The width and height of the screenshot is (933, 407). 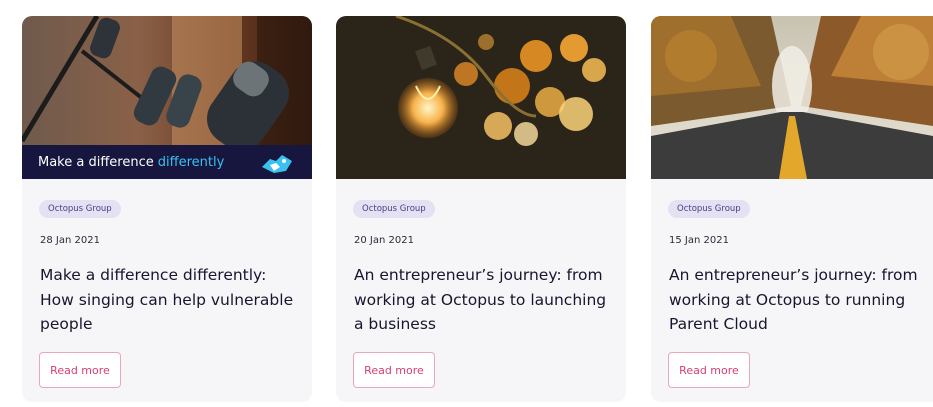 I want to click on campaign-banner: Make a difference differently, so click(x=167, y=162).